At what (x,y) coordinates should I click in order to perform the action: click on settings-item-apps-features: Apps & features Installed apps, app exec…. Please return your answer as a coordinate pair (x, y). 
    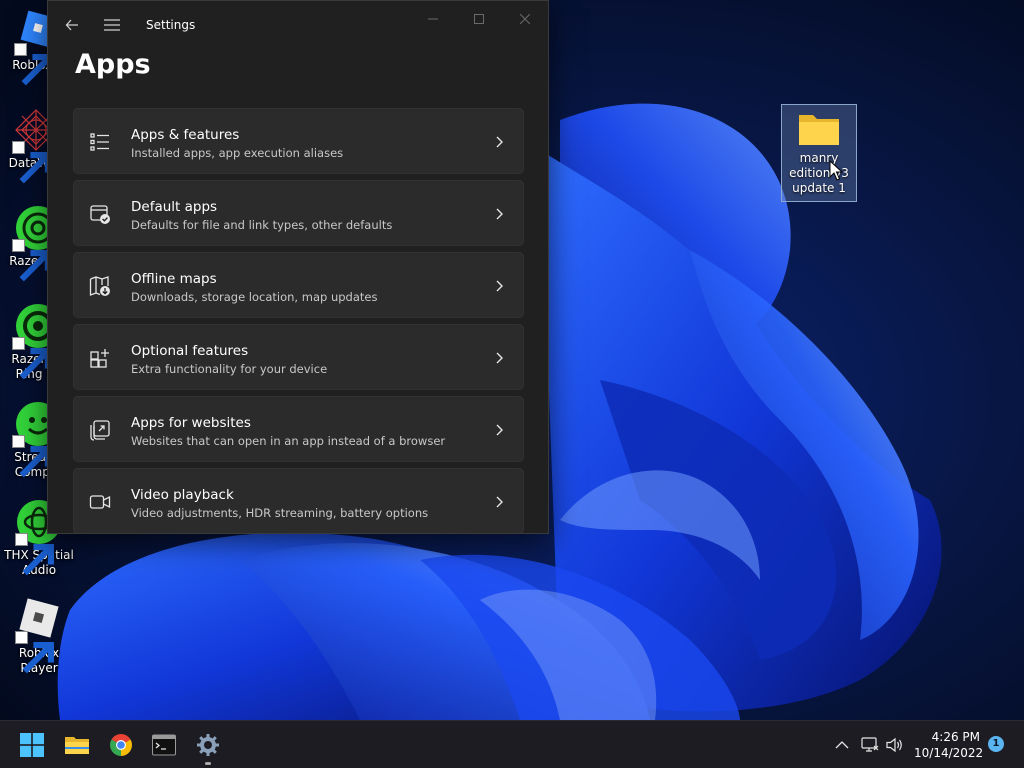
    Looking at the image, I should click on (298, 141).